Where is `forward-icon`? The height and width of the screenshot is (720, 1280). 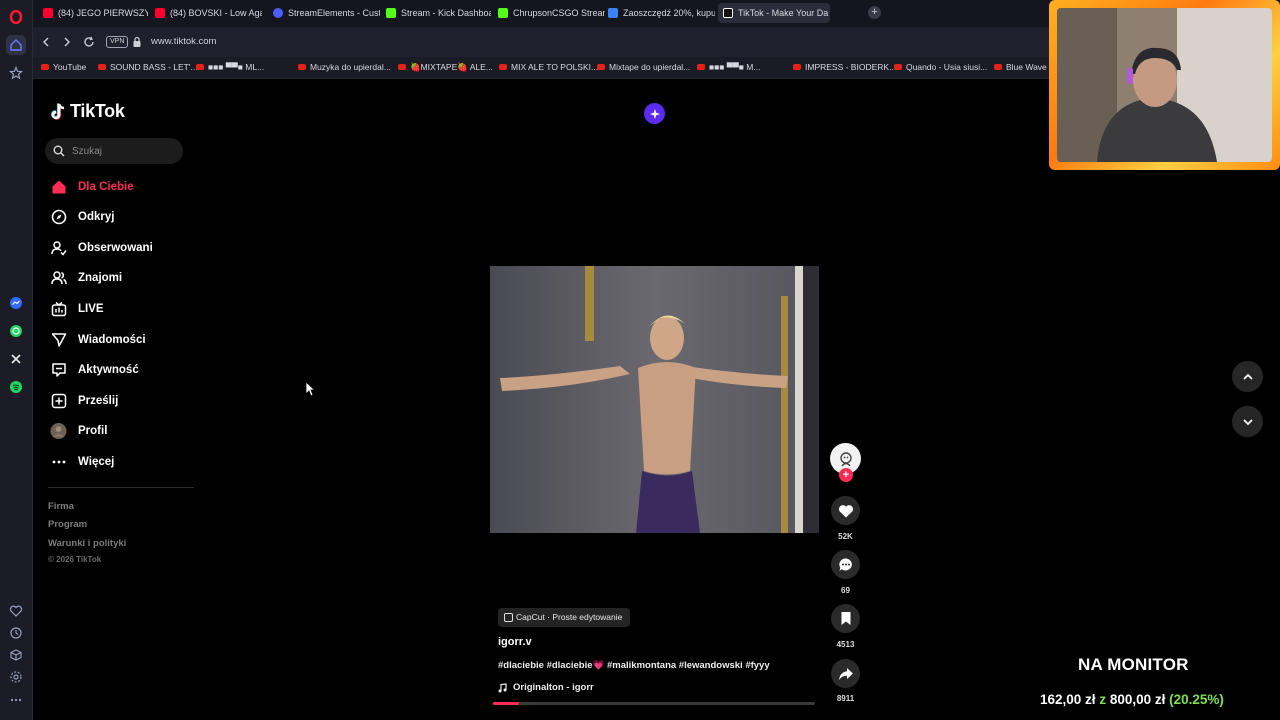
forward-icon is located at coordinates (67, 42).